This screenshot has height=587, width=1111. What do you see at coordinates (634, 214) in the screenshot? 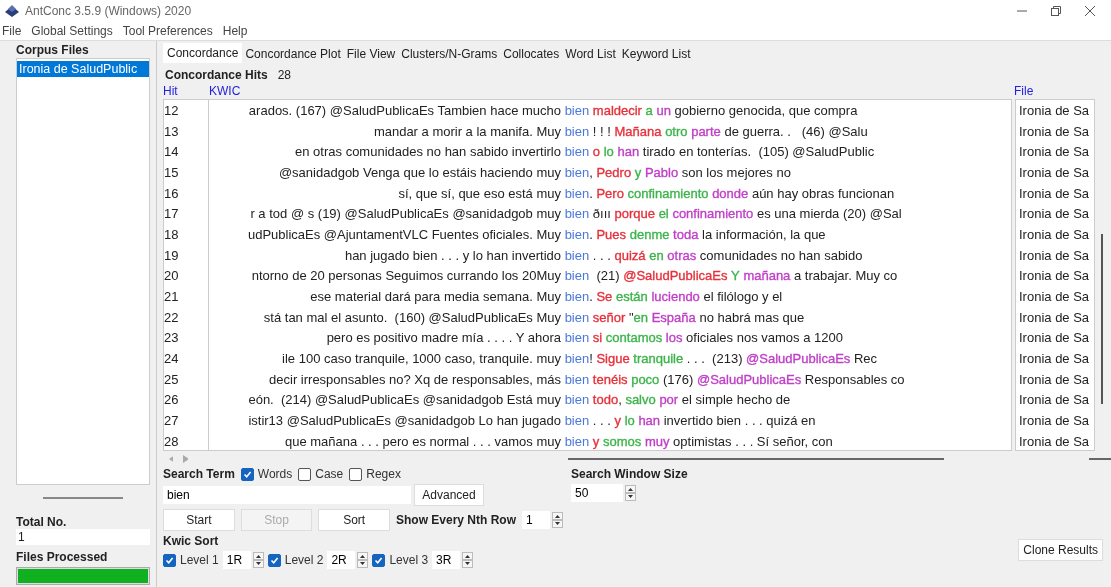
I see `collocate-word: porque` at bounding box center [634, 214].